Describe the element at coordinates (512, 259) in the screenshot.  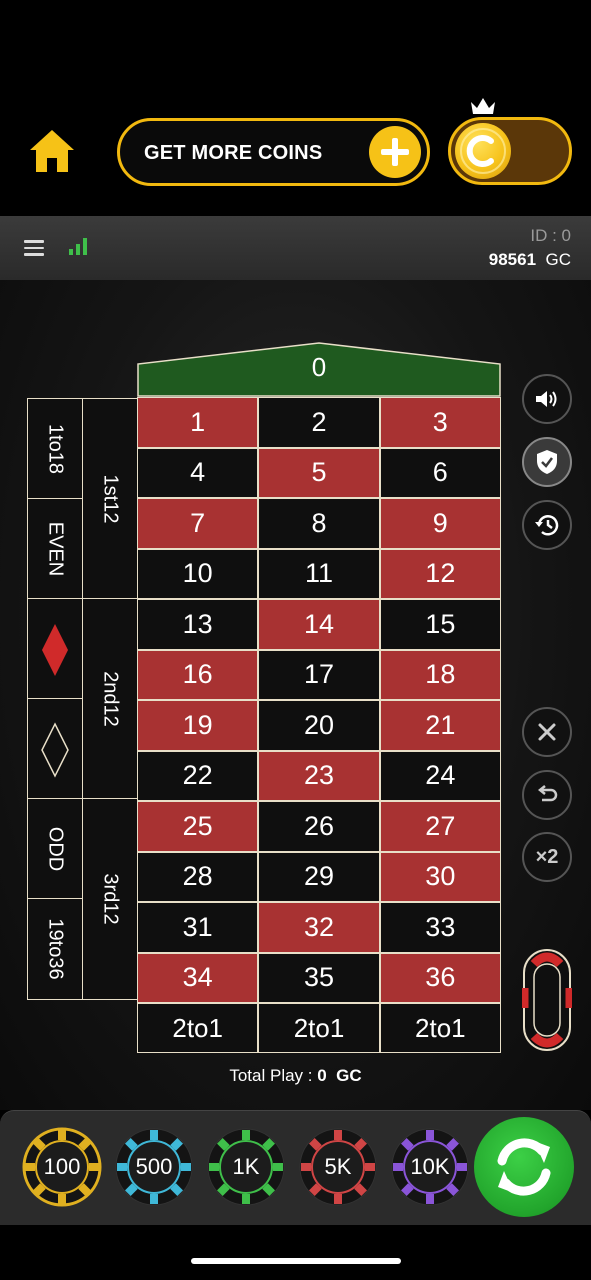
I see `balance-value: 98561` at that location.